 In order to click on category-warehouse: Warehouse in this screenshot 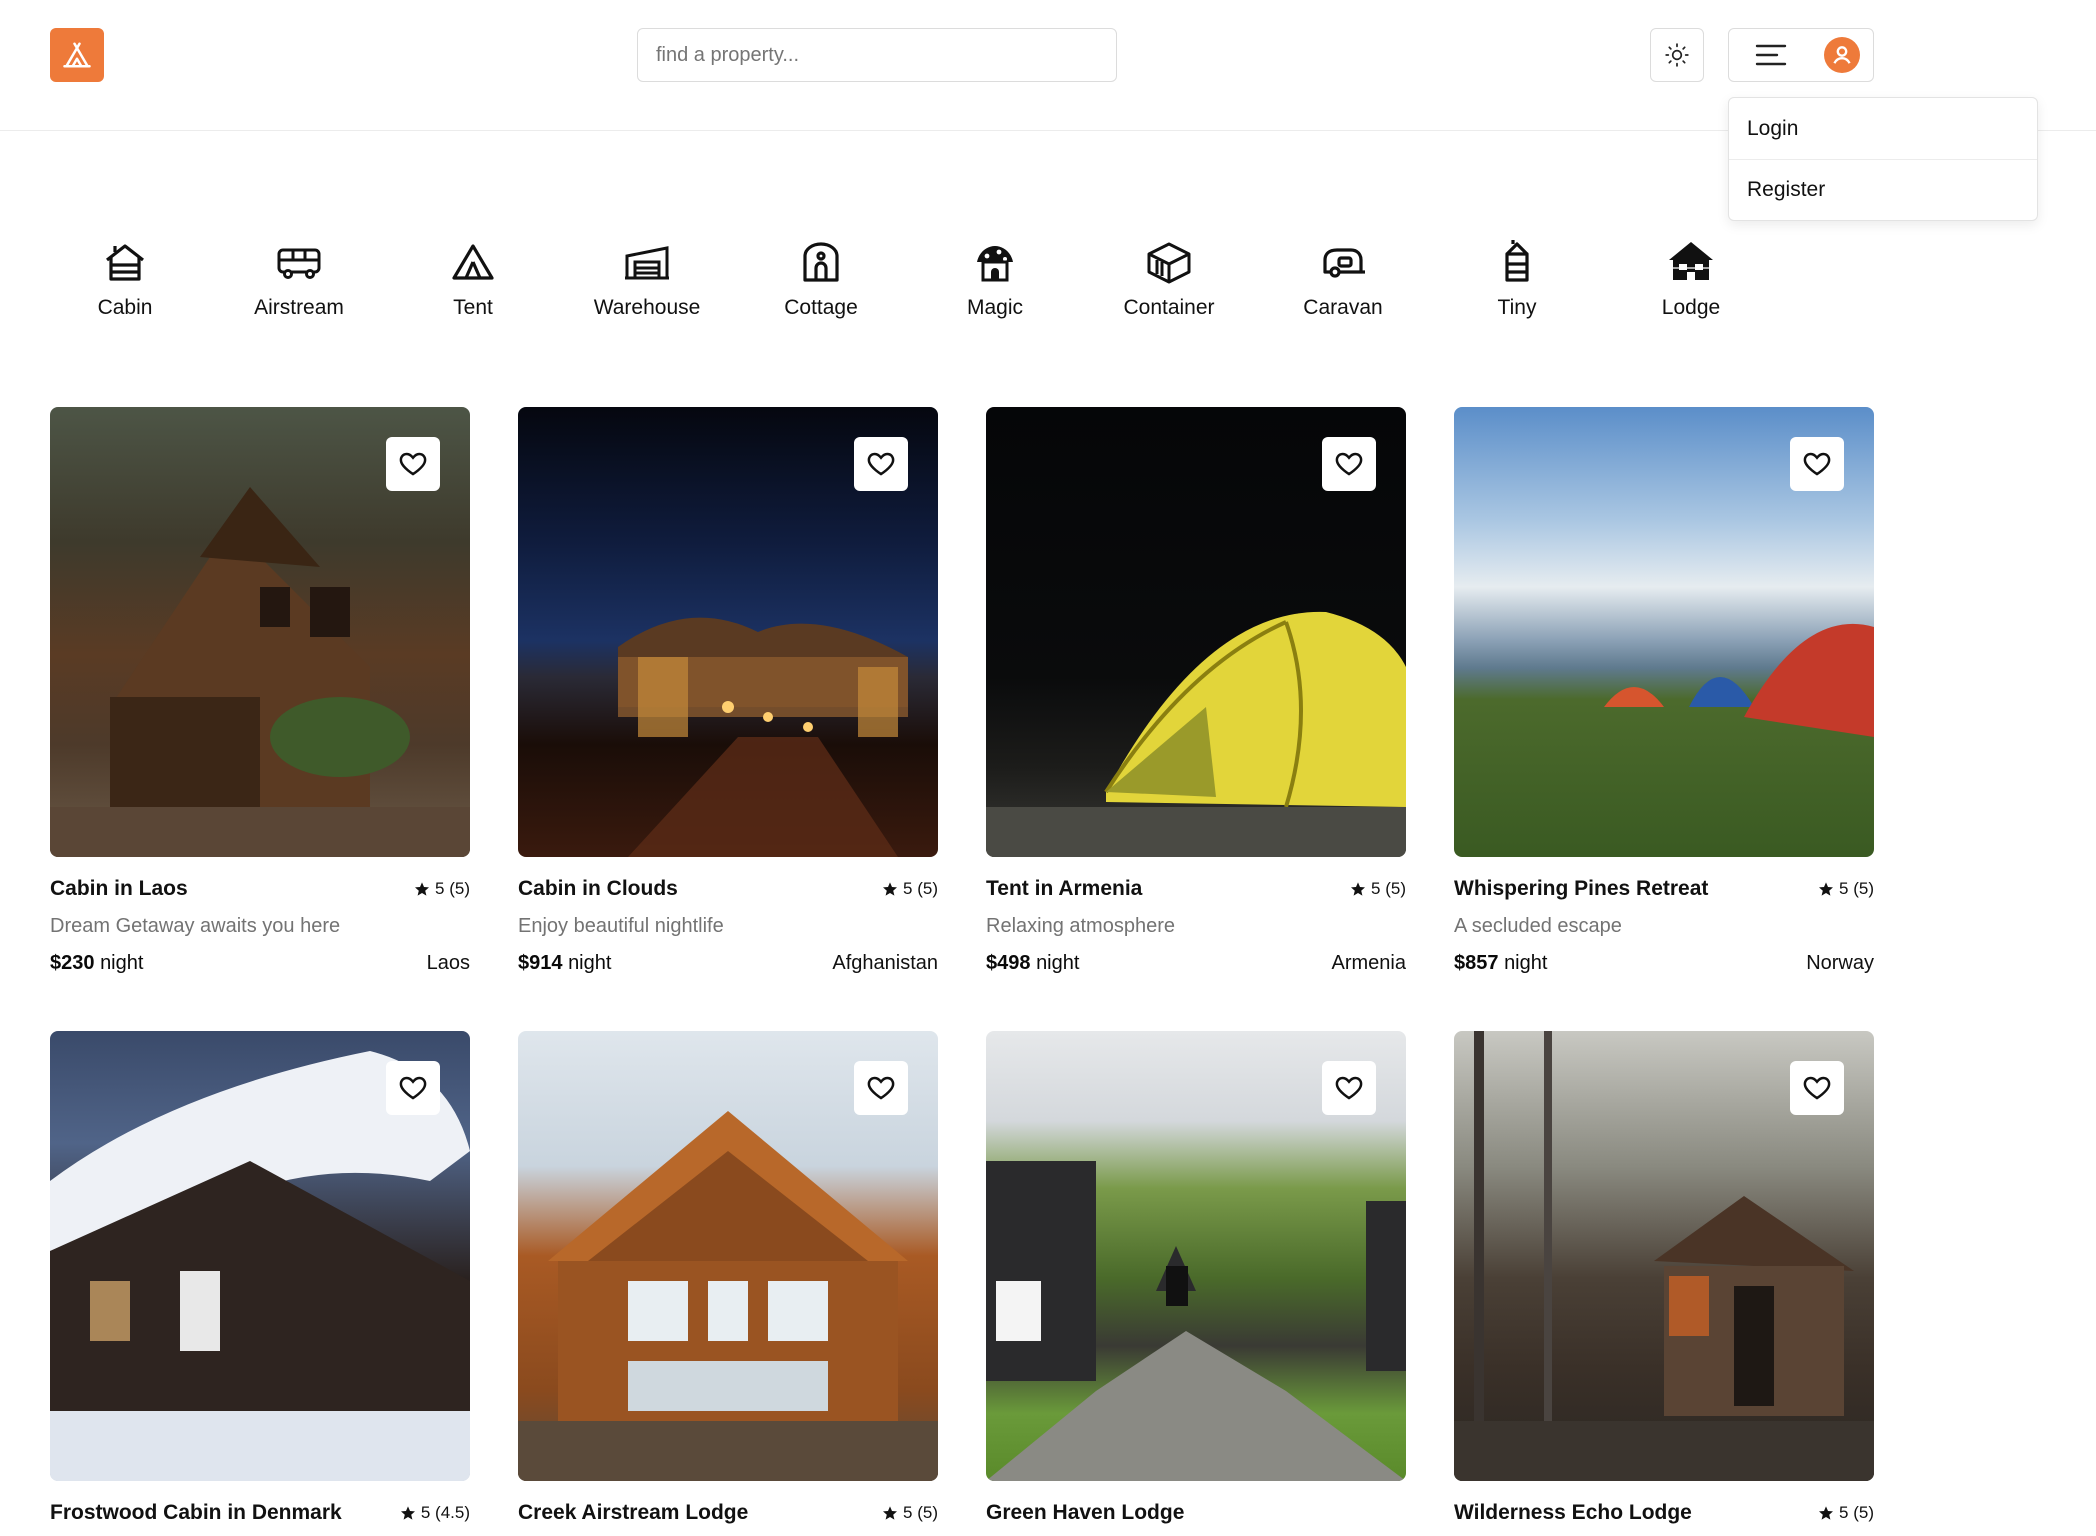, I will do `click(647, 279)`.